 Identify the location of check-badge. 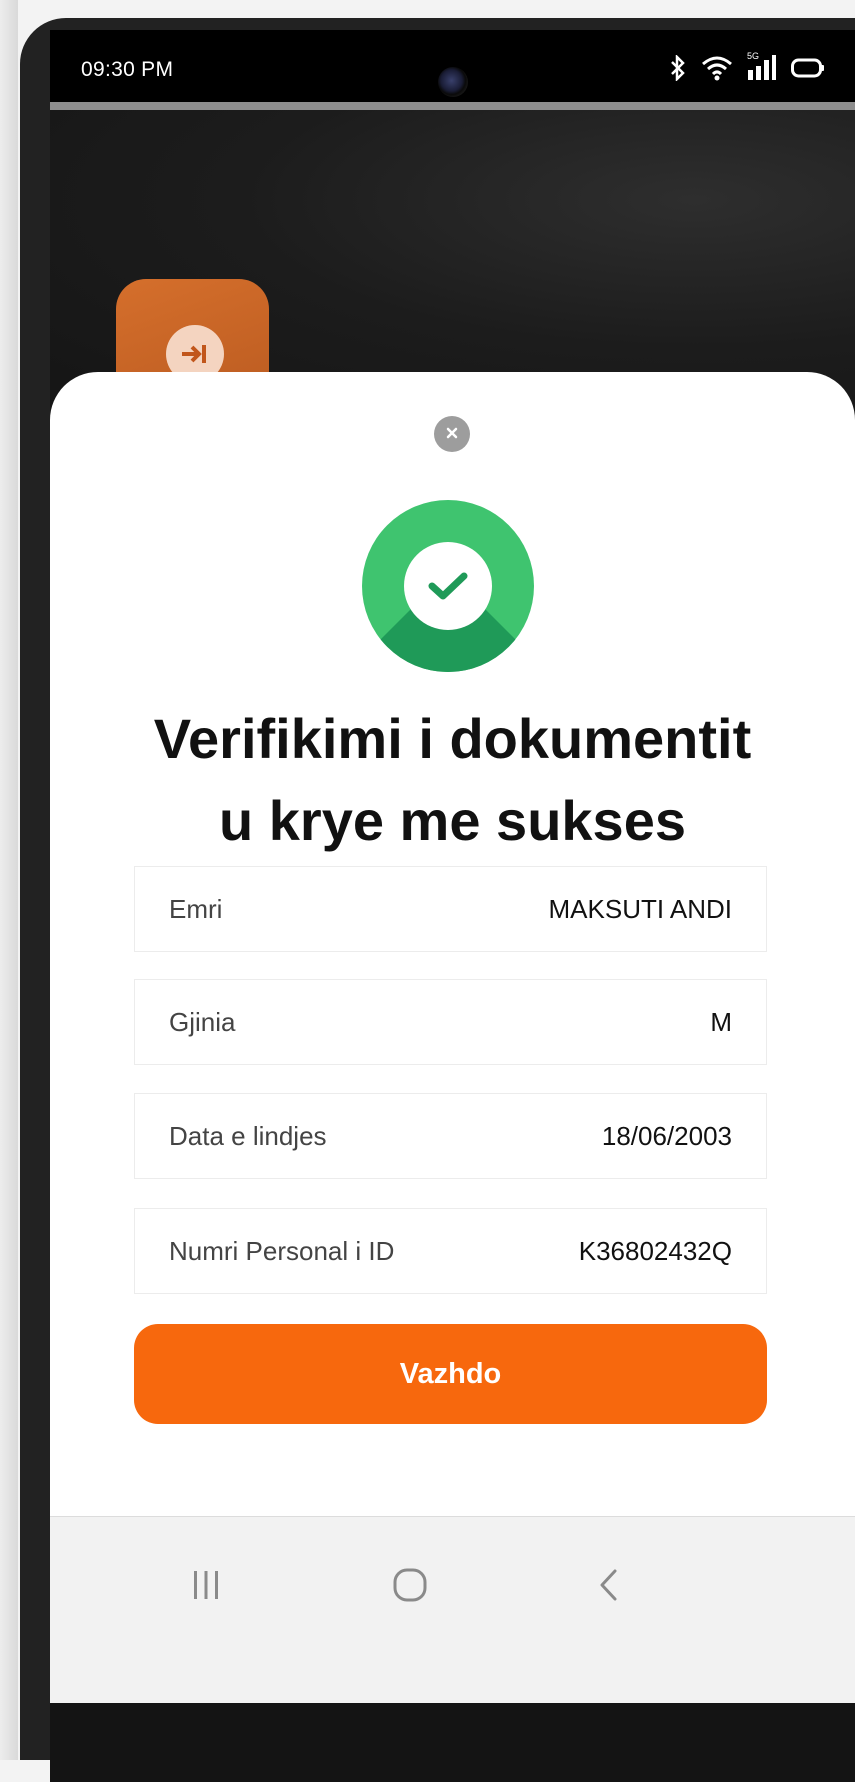
(448, 586).